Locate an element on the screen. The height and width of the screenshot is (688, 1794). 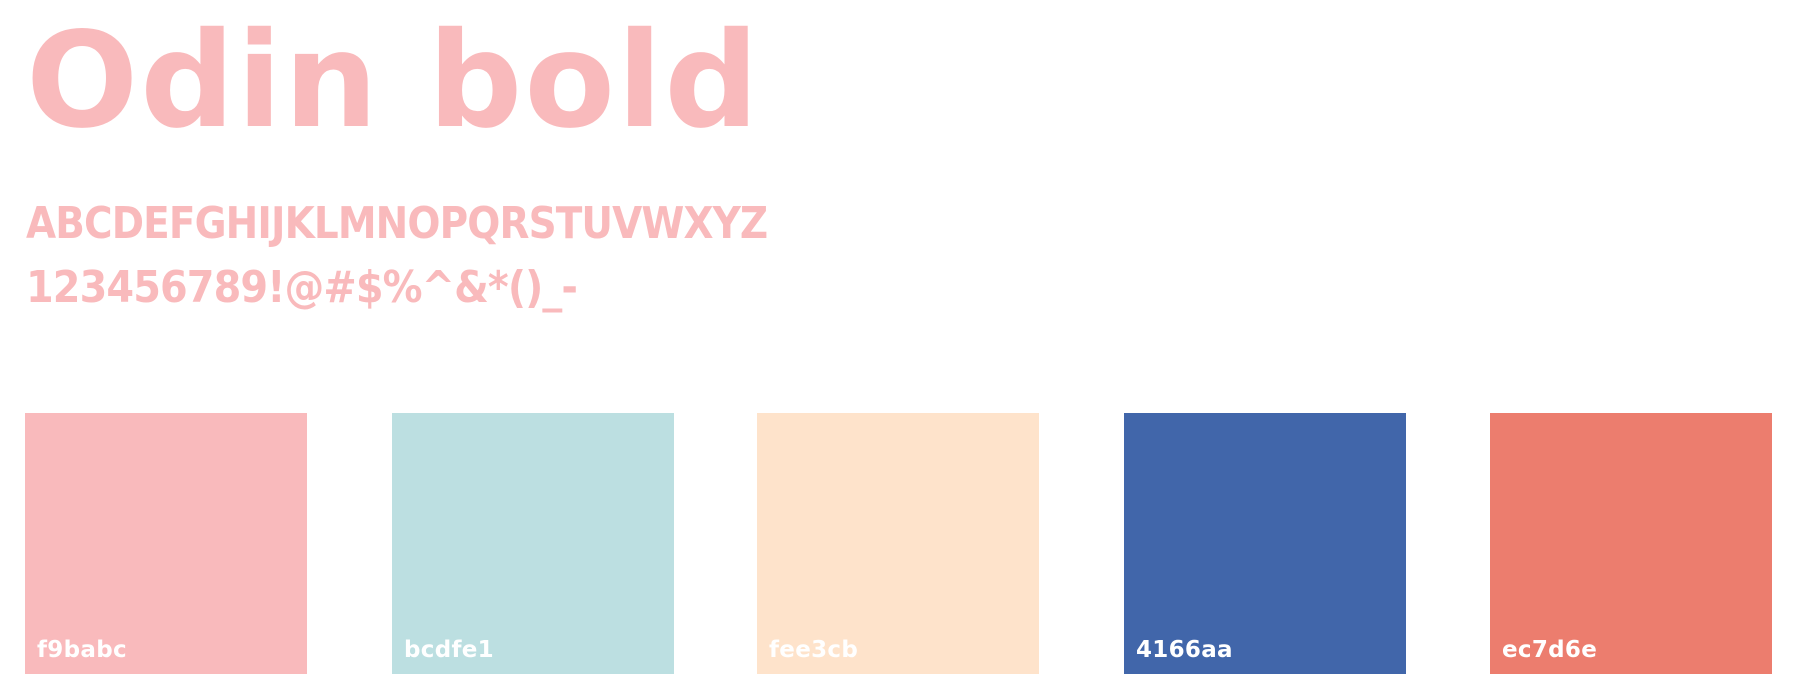
color-swatch: bcdfe1 is located at coordinates (533, 543).